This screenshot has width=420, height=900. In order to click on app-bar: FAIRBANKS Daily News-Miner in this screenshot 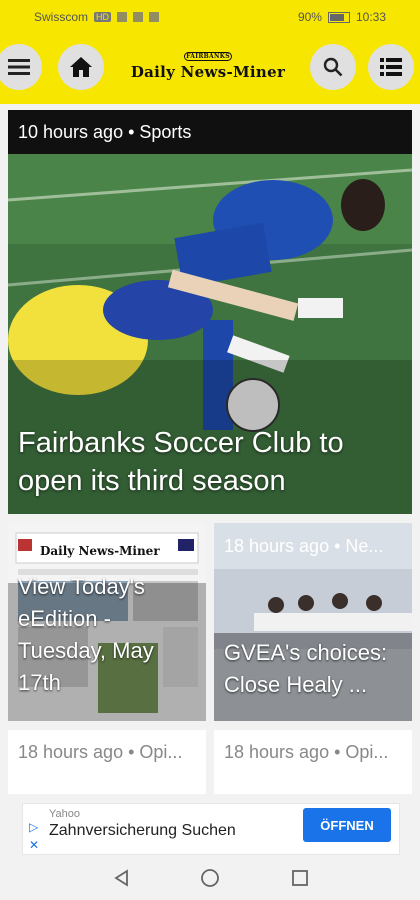, I will do `click(210, 69)`.